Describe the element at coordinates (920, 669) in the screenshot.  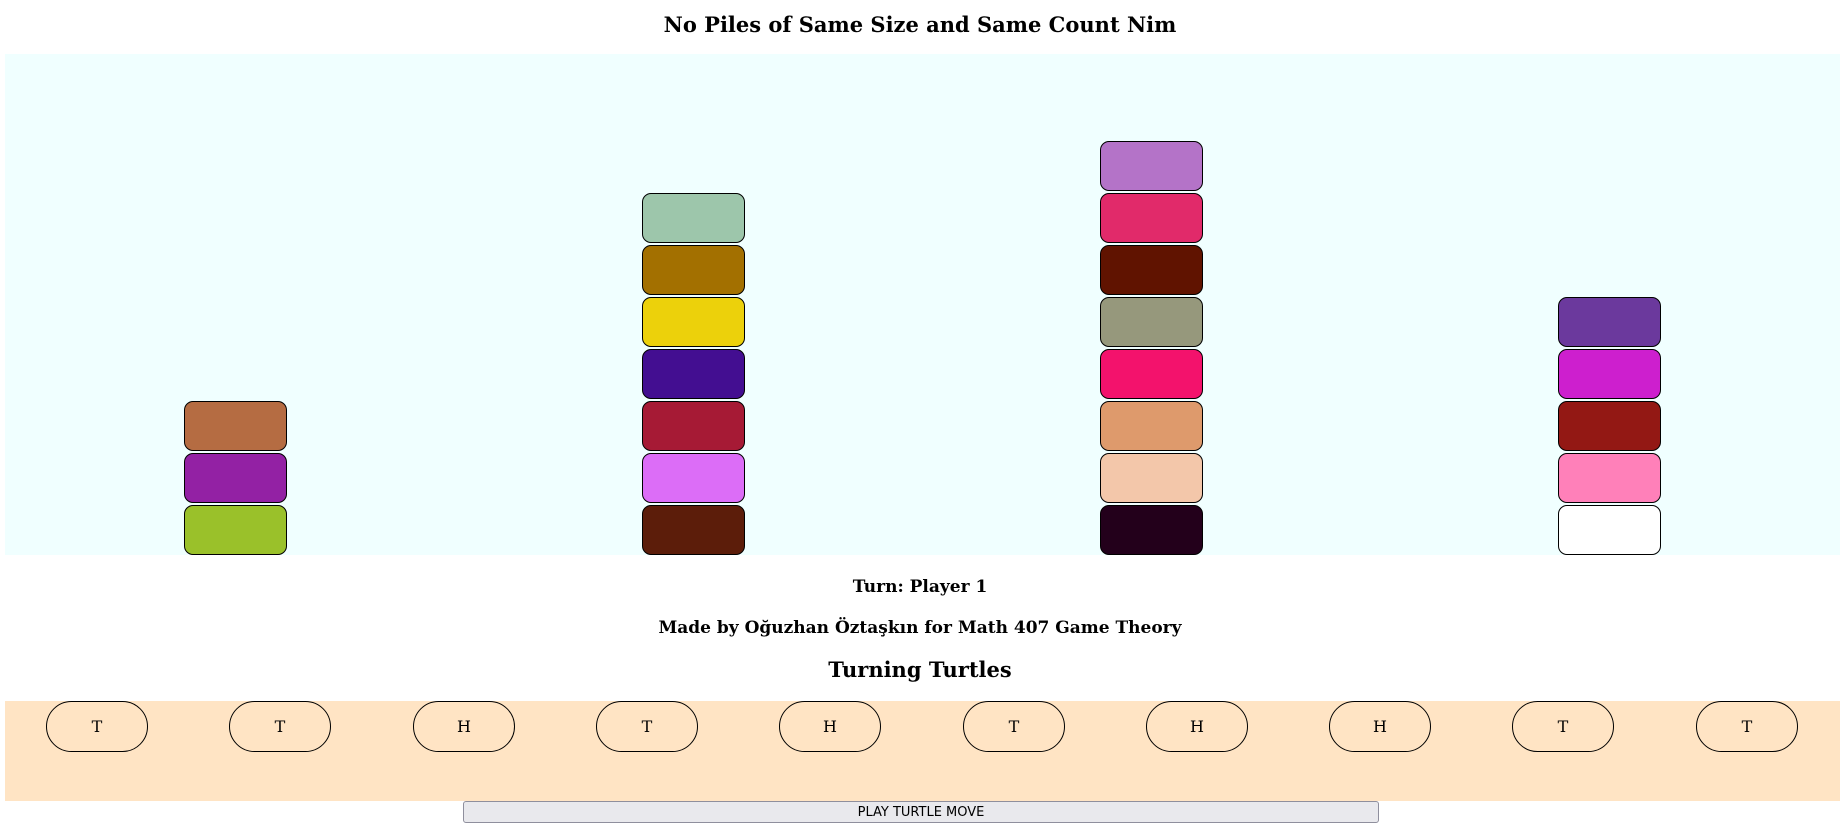
I see `turtles-title: Turning Turtles` at that location.